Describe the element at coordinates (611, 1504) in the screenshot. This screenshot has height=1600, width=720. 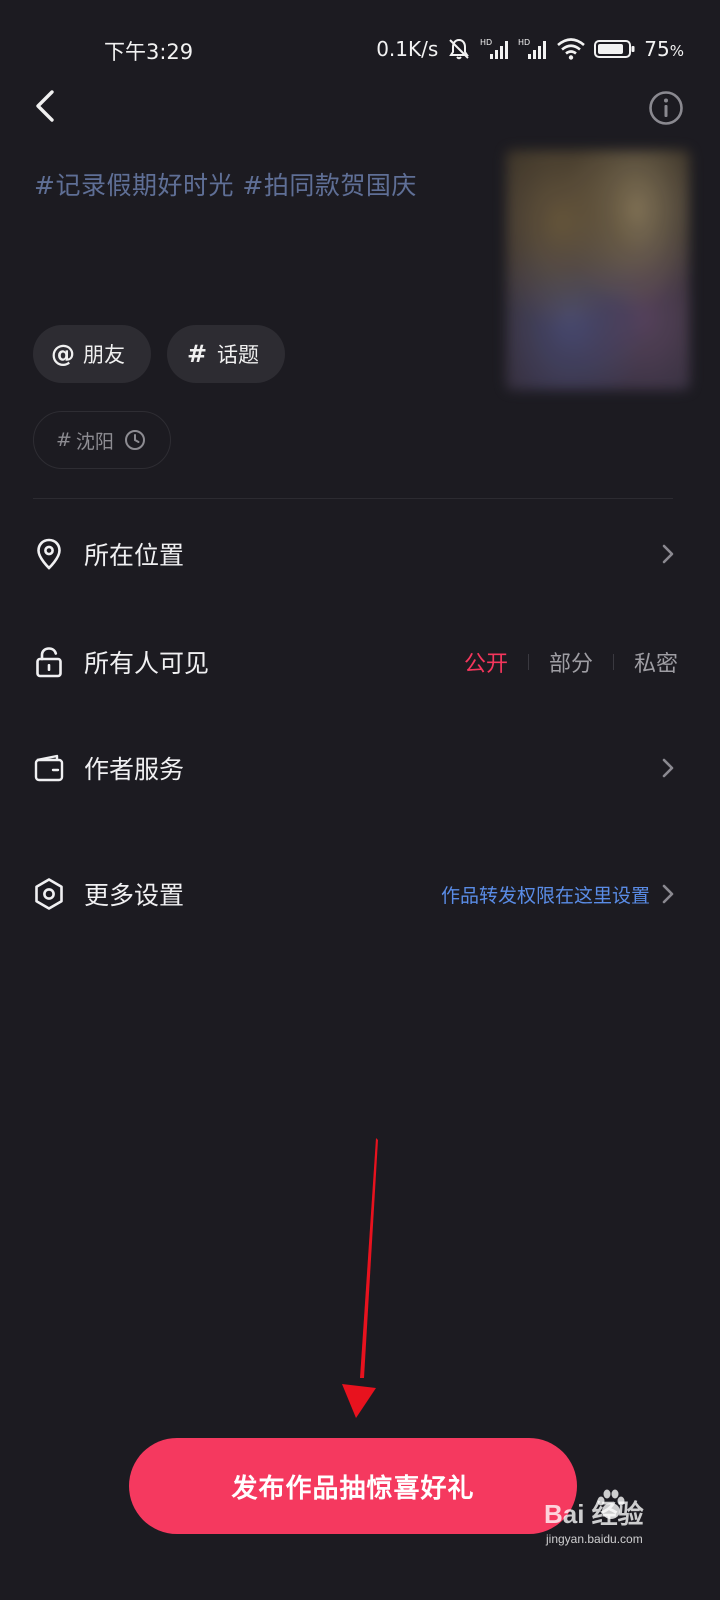
I see `paw-logo-icon` at that location.